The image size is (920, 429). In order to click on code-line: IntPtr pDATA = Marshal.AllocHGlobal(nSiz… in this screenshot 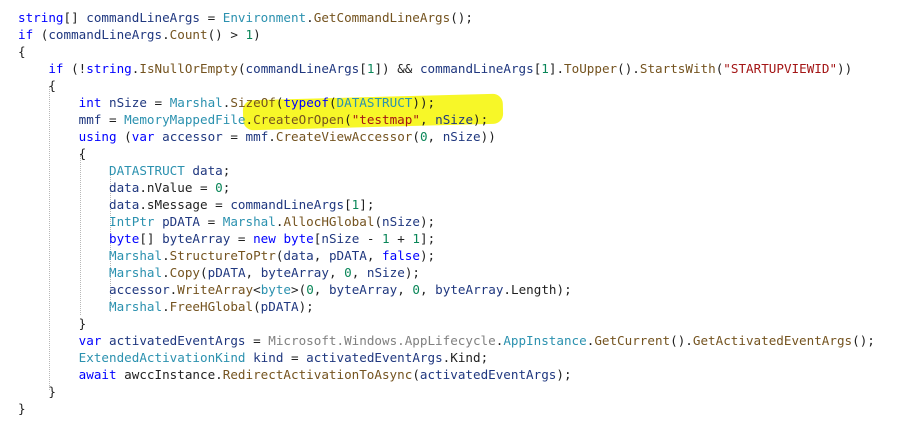, I will do `click(446, 221)`.